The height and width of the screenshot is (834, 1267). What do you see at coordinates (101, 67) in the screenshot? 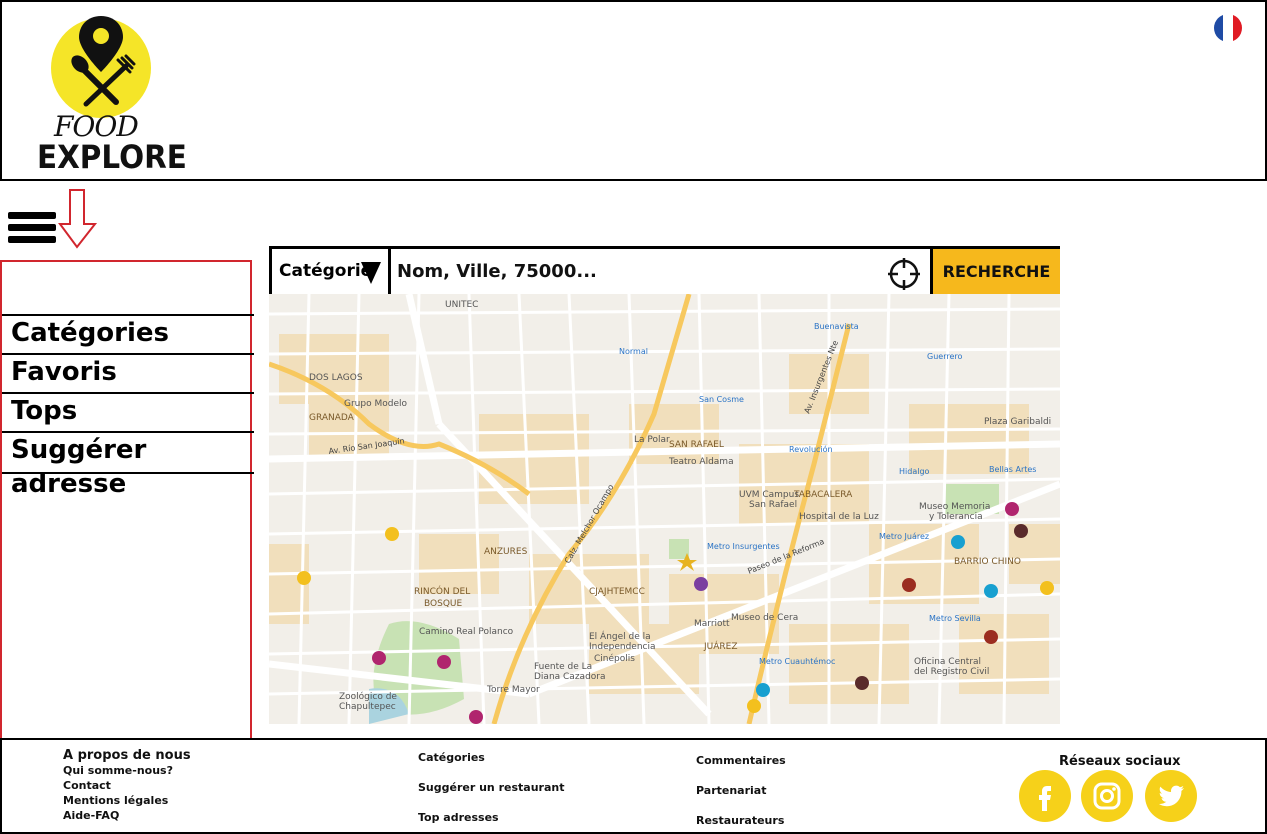
I see `logo-pin-icon` at bounding box center [101, 67].